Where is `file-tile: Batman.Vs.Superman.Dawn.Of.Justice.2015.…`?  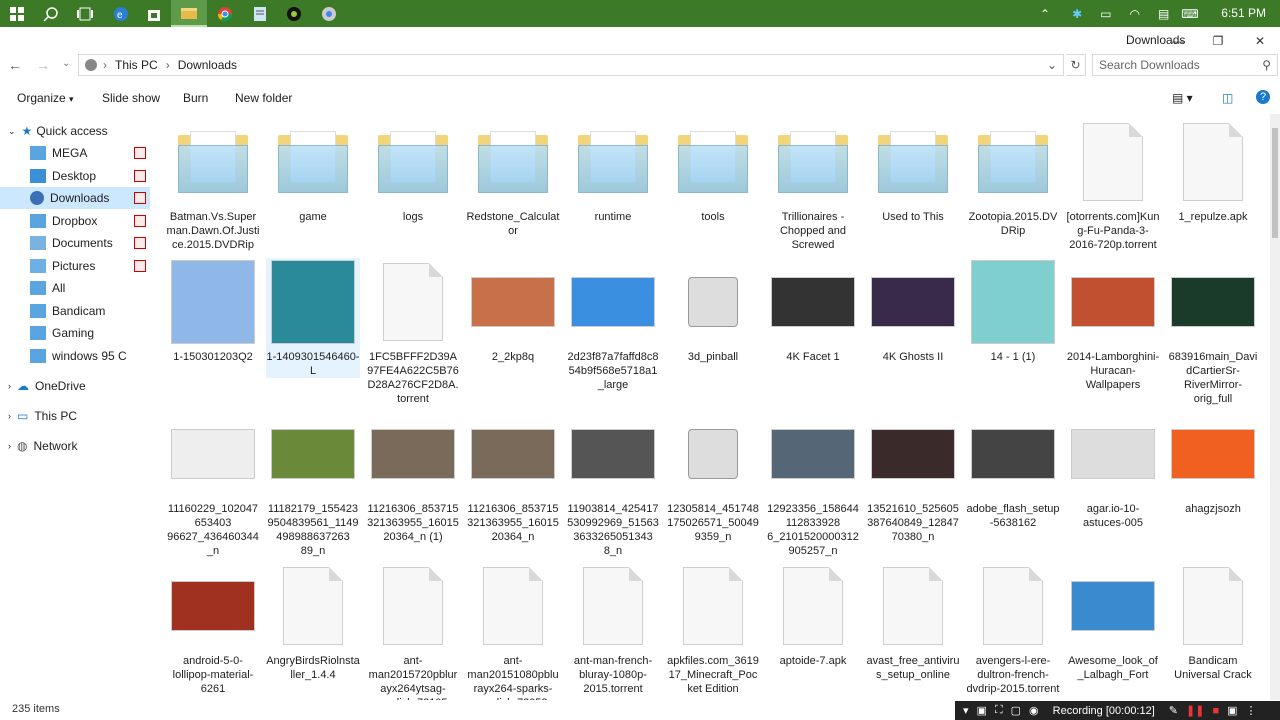 file-tile: Batman.Vs.Superman.Dawn.Of.Justice.2015.… is located at coordinates (213, 185).